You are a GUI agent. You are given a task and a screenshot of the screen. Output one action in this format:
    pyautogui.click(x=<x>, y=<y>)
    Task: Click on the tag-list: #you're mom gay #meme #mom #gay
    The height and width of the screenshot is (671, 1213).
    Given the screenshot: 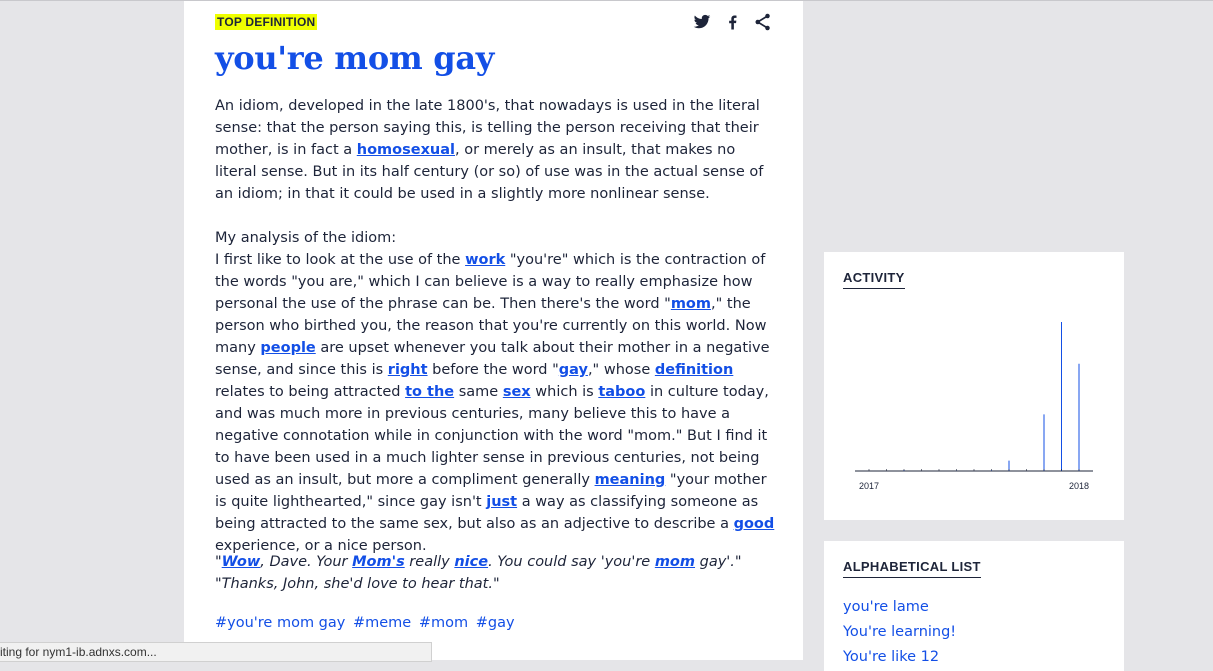 What is the action you would take?
    pyautogui.click(x=366, y=623)
    